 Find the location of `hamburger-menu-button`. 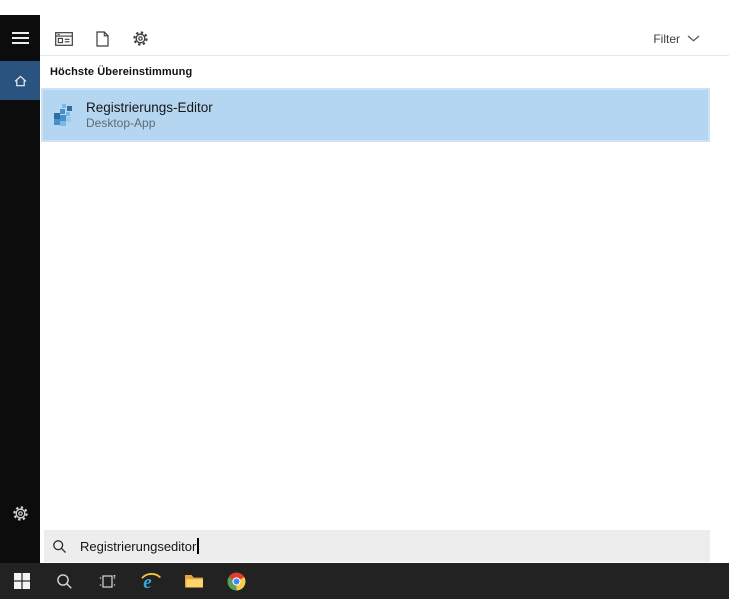

hamburger-menu-button is located at coordinates (20, 38).